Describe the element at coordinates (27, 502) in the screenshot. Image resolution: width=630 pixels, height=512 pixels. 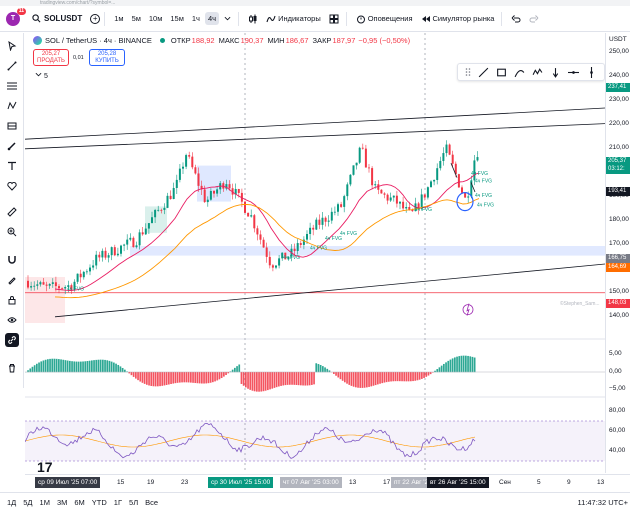
I see `range-5d: 5Д` at that location.